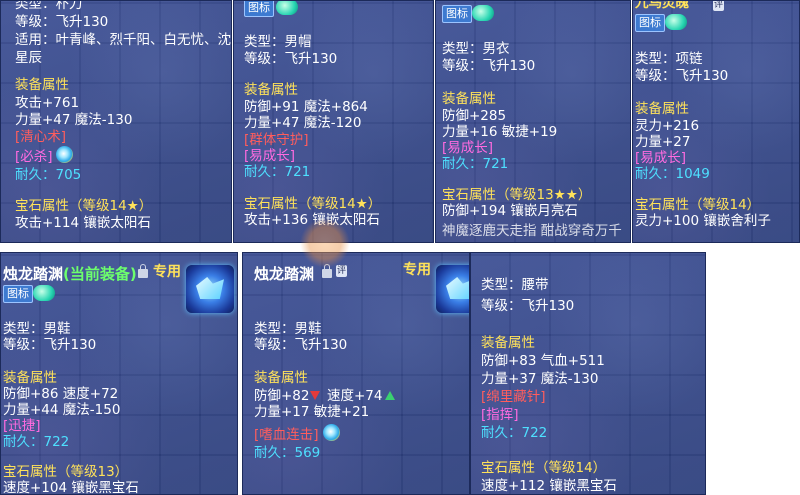 This screenshot has height=495, width=800. Describe the element at coordinates (500, 415) in the screenshot. I see `special-label: [指挥]` at that location.